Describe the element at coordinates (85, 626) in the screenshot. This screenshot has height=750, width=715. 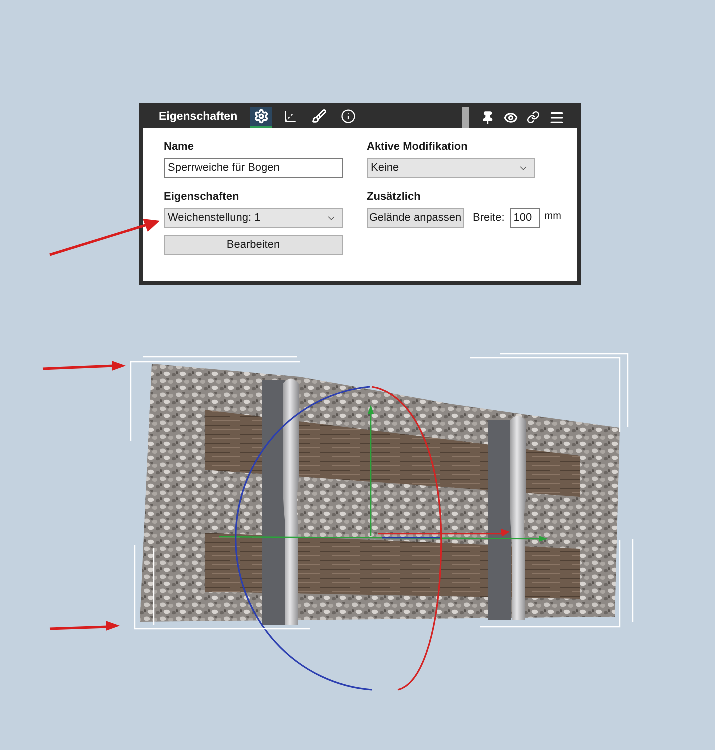
I see `pointer-arrow` at that location.